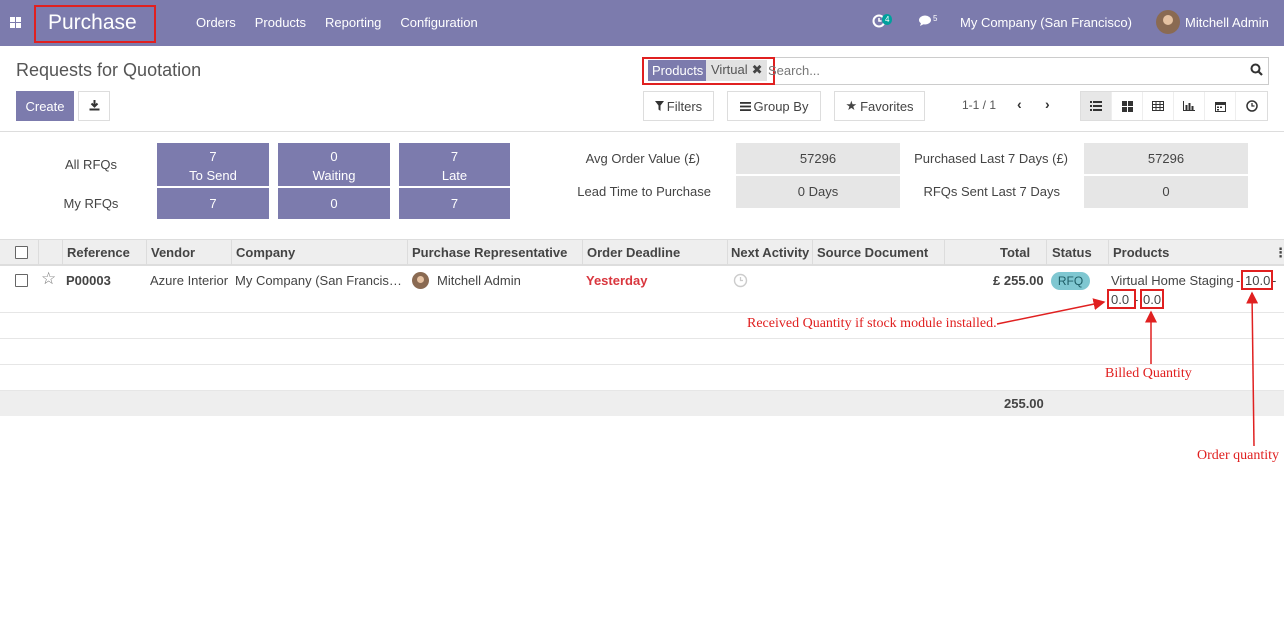  I want to click on column-vendor: Vendor, so click(173, 252).